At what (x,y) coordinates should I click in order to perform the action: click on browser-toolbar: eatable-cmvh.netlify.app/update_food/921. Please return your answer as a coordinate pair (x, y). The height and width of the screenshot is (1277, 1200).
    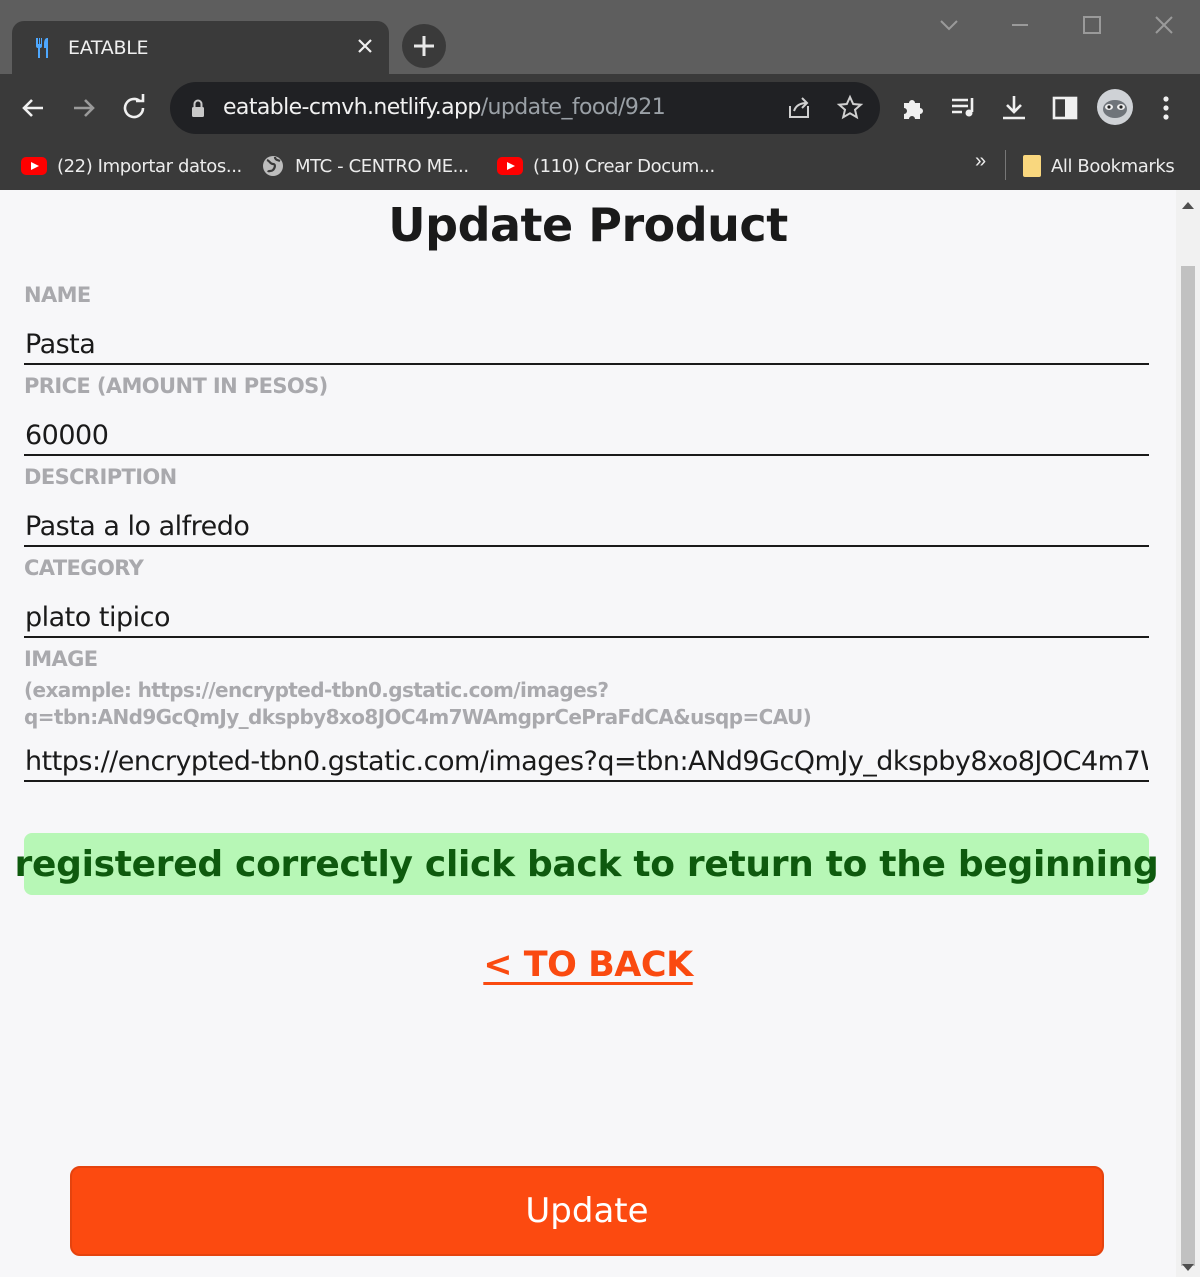
    Looking at the image, I should click on (600, 108).